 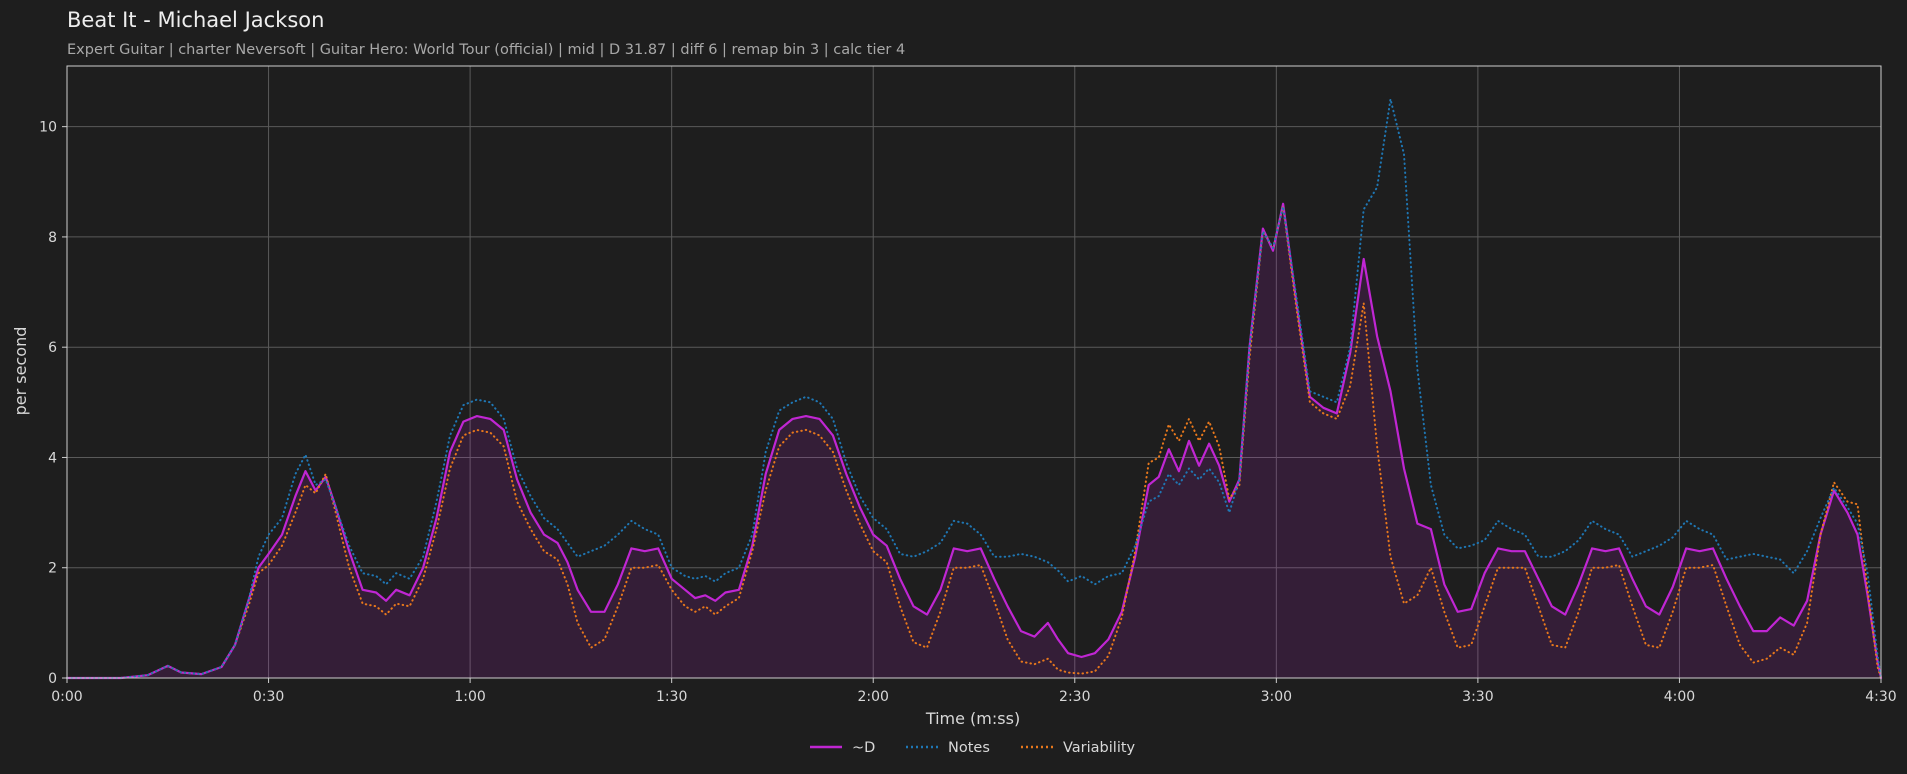 I want to click on y-axis-title: per second, so click(x=20, y=371).